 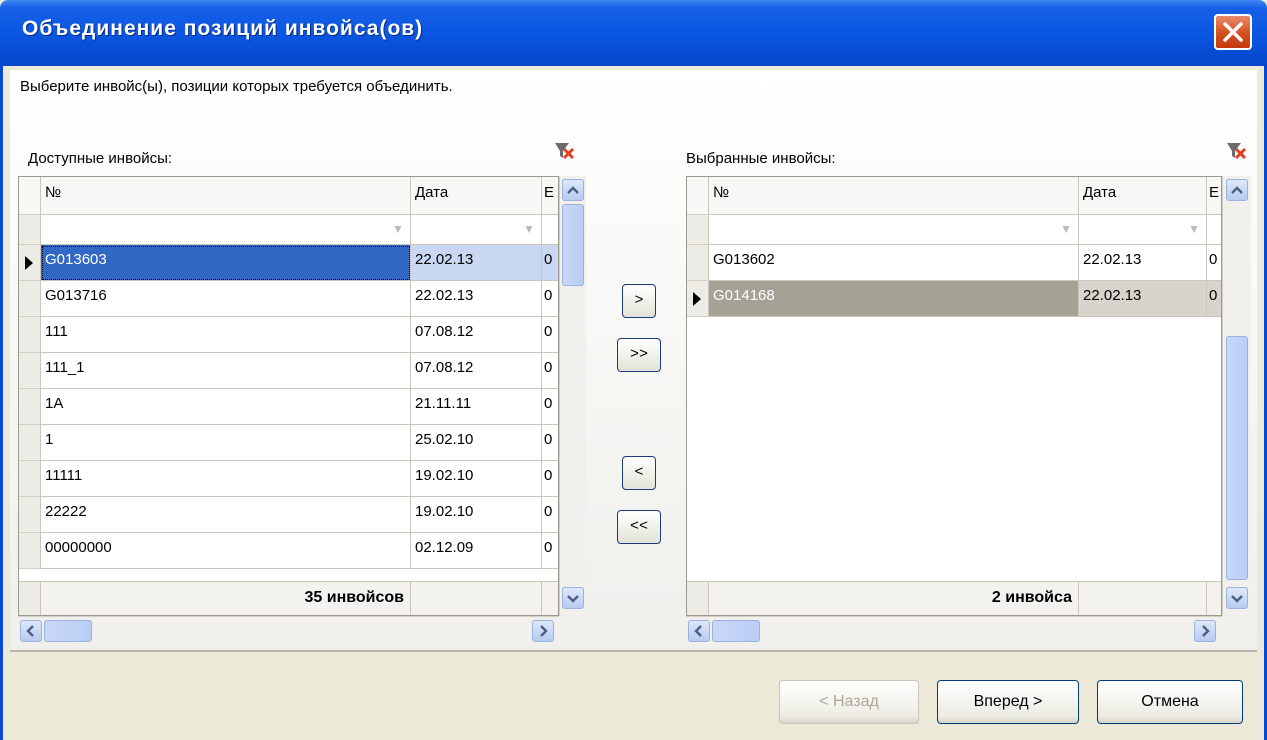 I want to click on cancel-button: Отмена, so click(x=1170, y=702).